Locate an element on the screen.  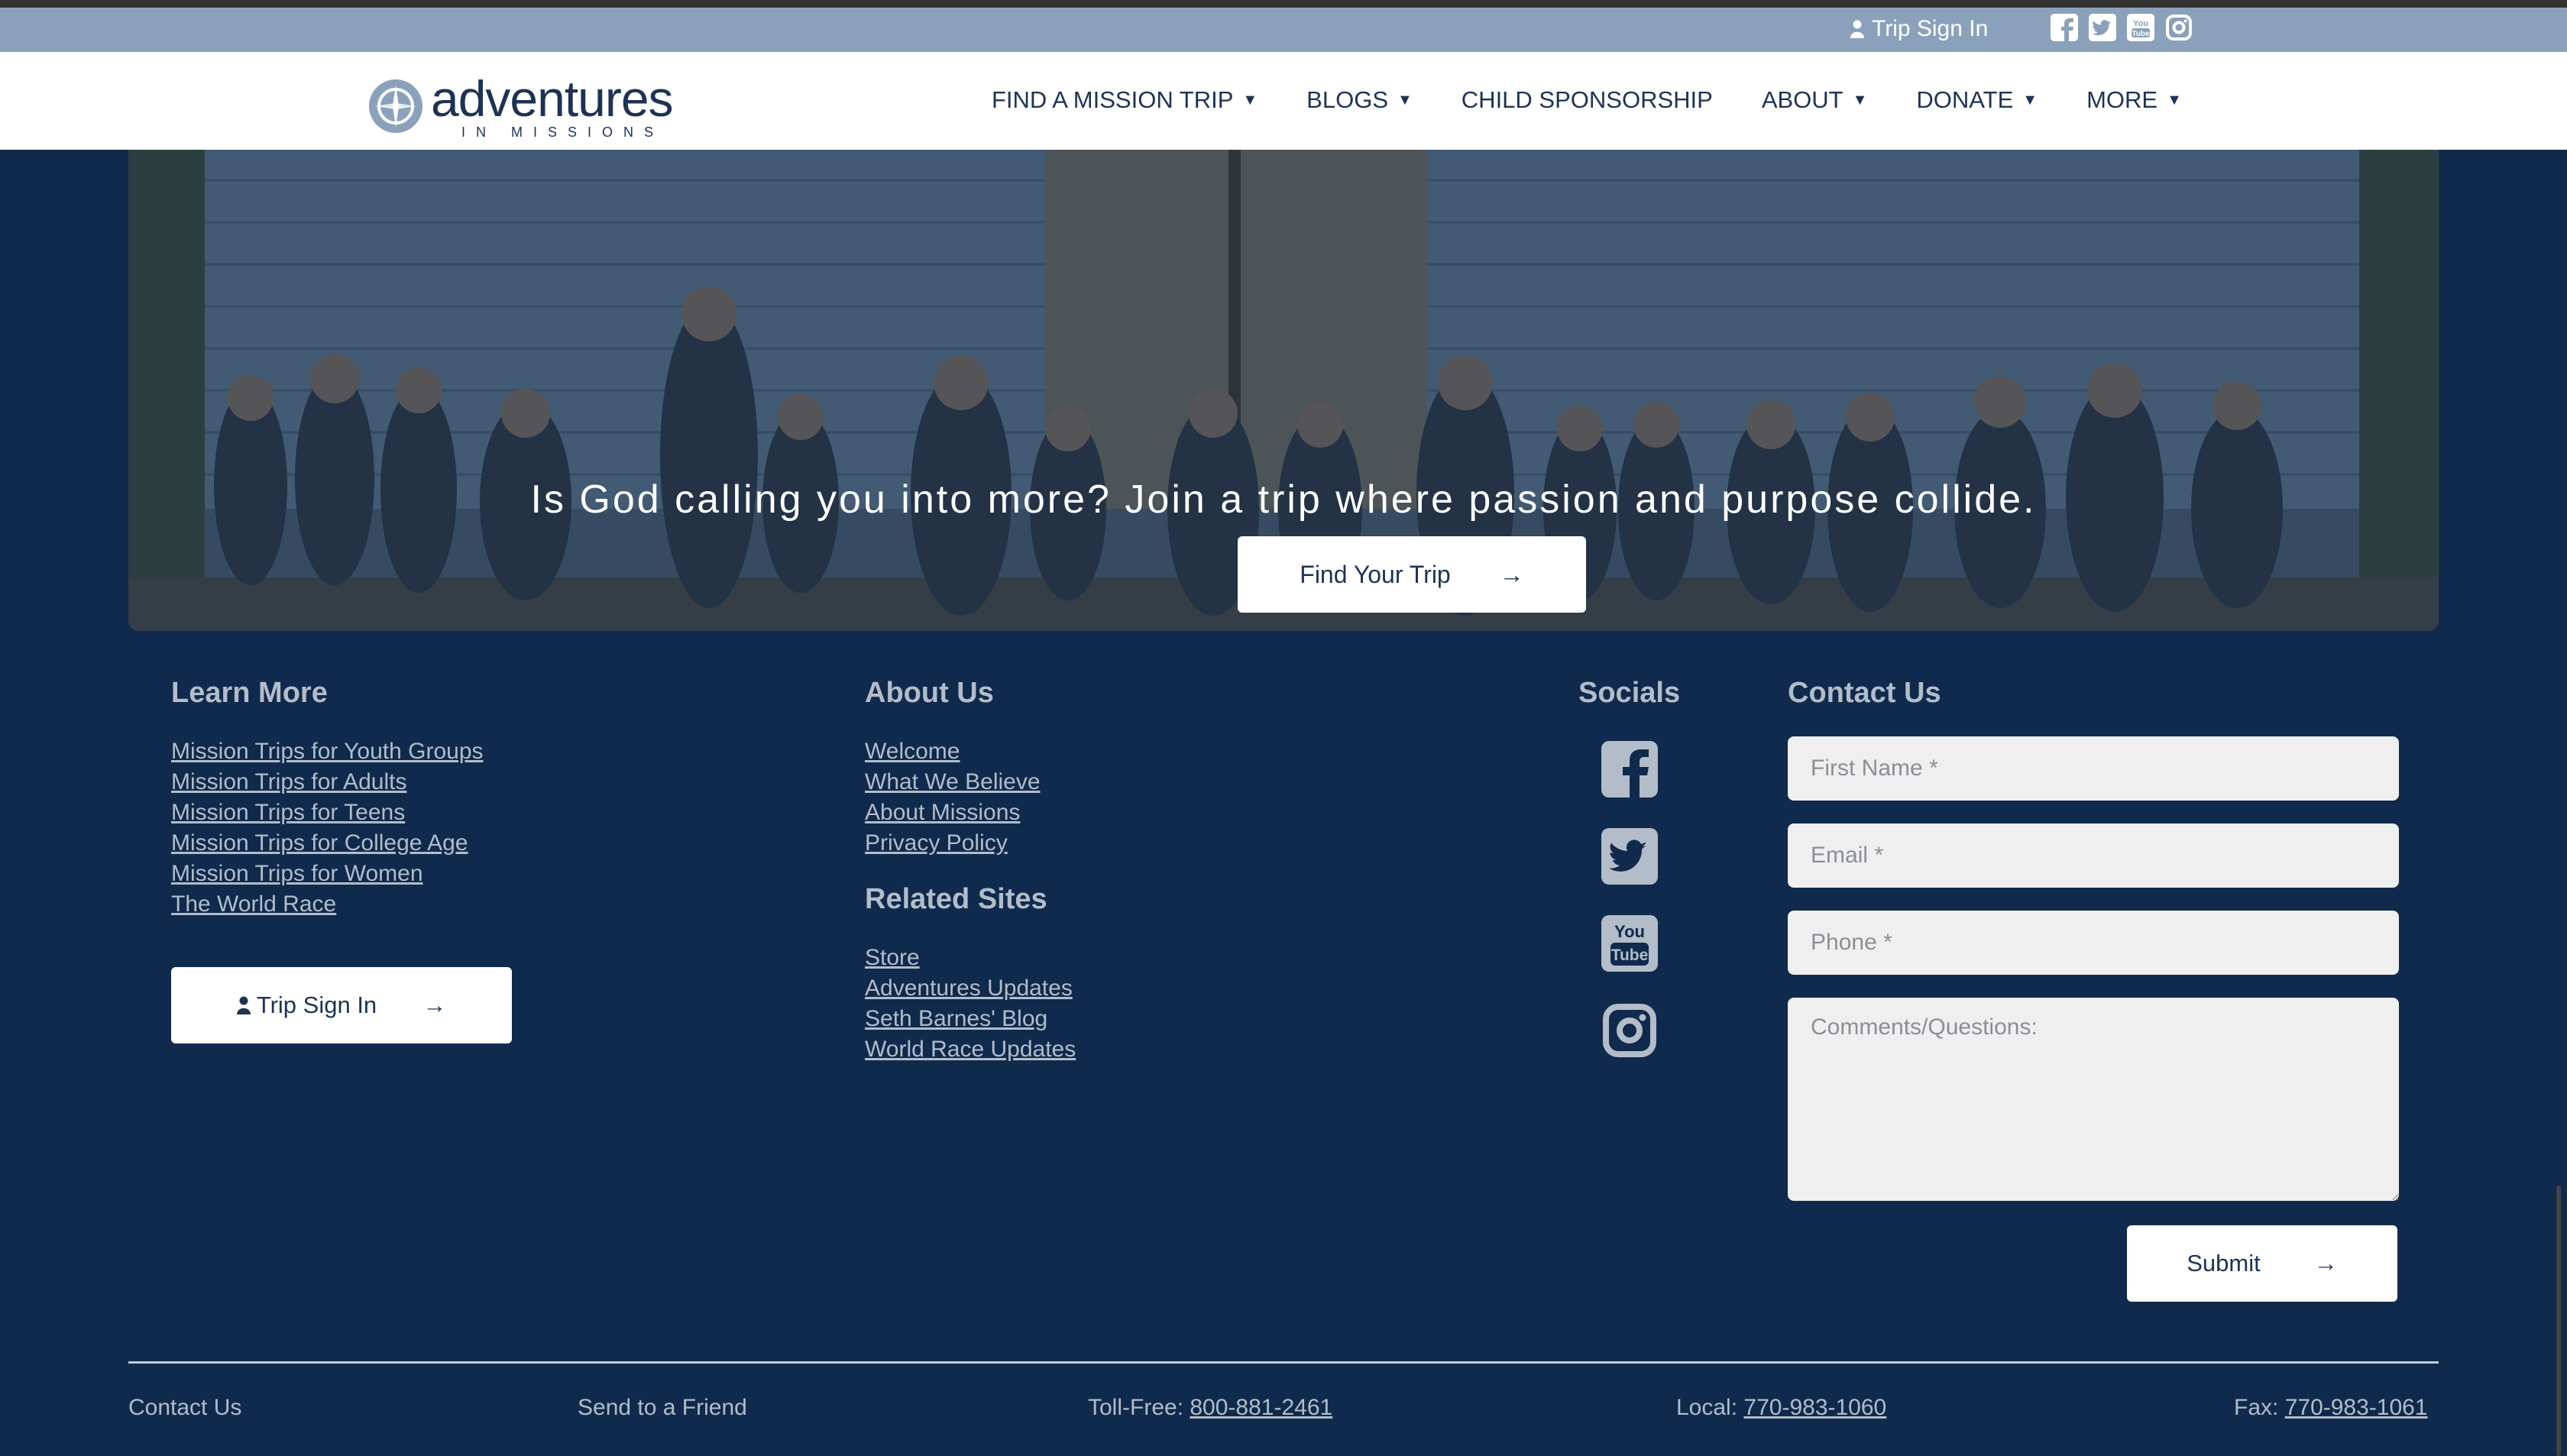
list-item: Adventures Updates is located at coordinates (970, 989).